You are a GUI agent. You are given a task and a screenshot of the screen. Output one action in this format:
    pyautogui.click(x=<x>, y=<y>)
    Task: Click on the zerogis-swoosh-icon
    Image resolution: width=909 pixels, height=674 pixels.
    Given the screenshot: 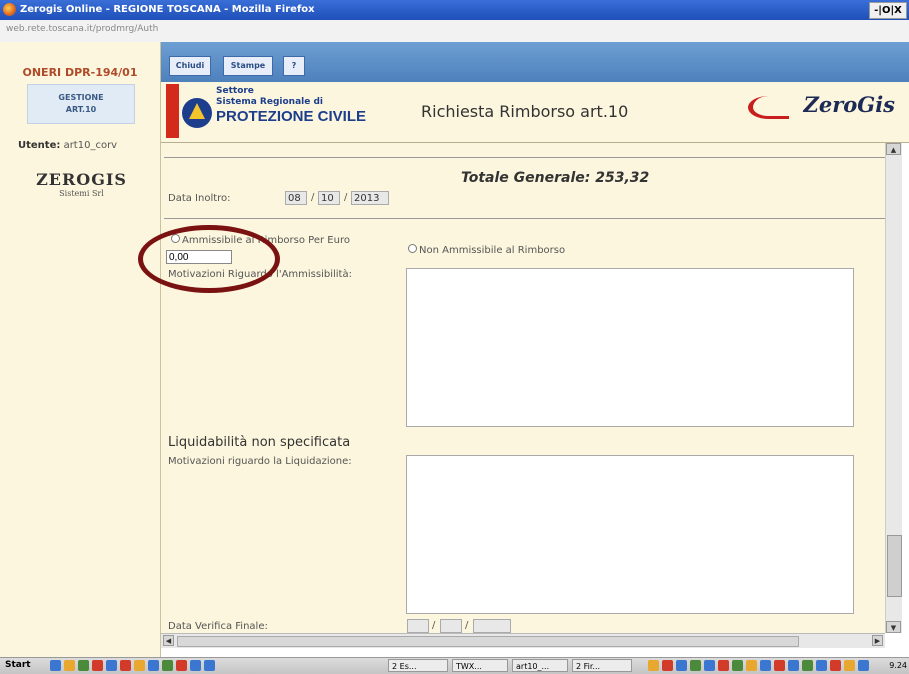 What is the action you would take?
    pyautogui.click(x=768, y=107)
    